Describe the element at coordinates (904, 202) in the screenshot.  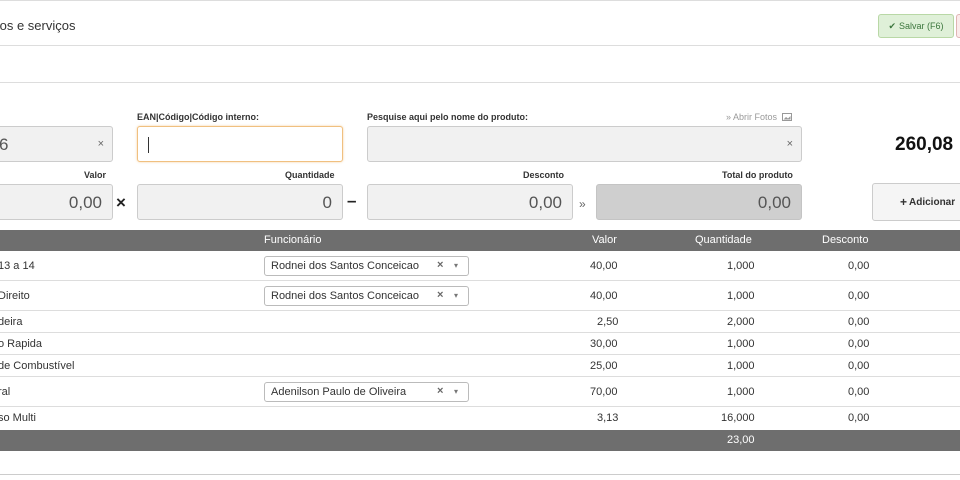
I see `plus-icon: +` at that location.